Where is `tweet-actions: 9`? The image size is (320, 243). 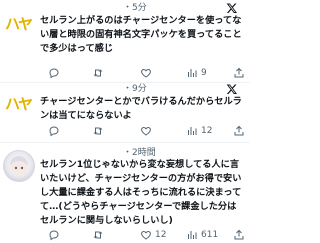
tweet-actions: 9 is located at coordinates (144, 73).